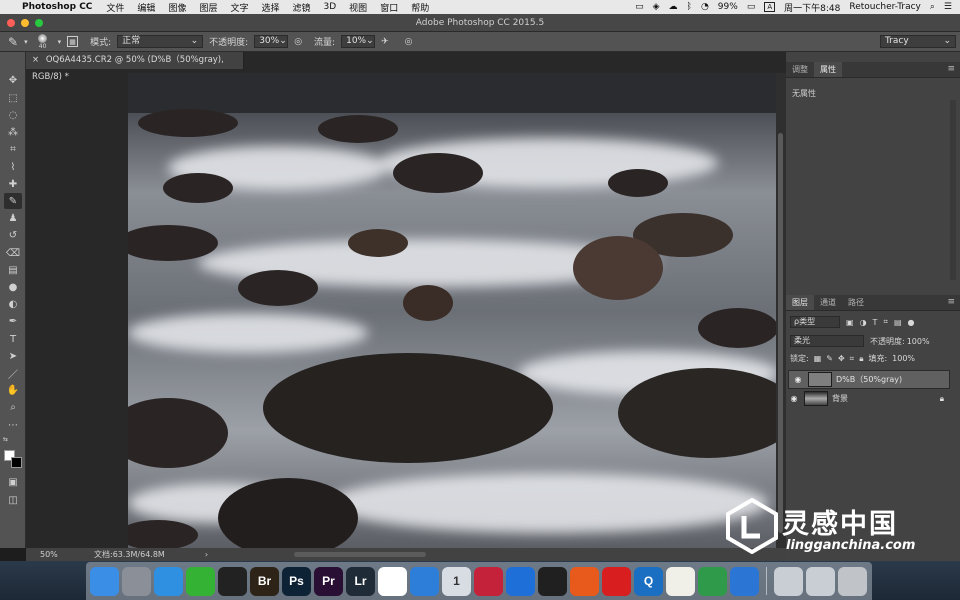  Describe the element at coordinates (798, 380) in the screenshot. I see `visibility-eye-icon: ◉` at that location.